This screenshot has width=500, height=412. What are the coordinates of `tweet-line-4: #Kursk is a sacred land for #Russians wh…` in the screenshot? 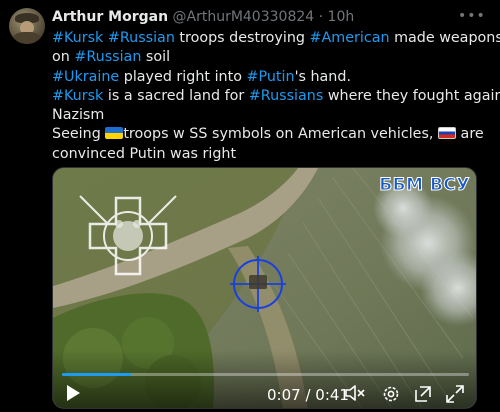 It's located at (276, 96).